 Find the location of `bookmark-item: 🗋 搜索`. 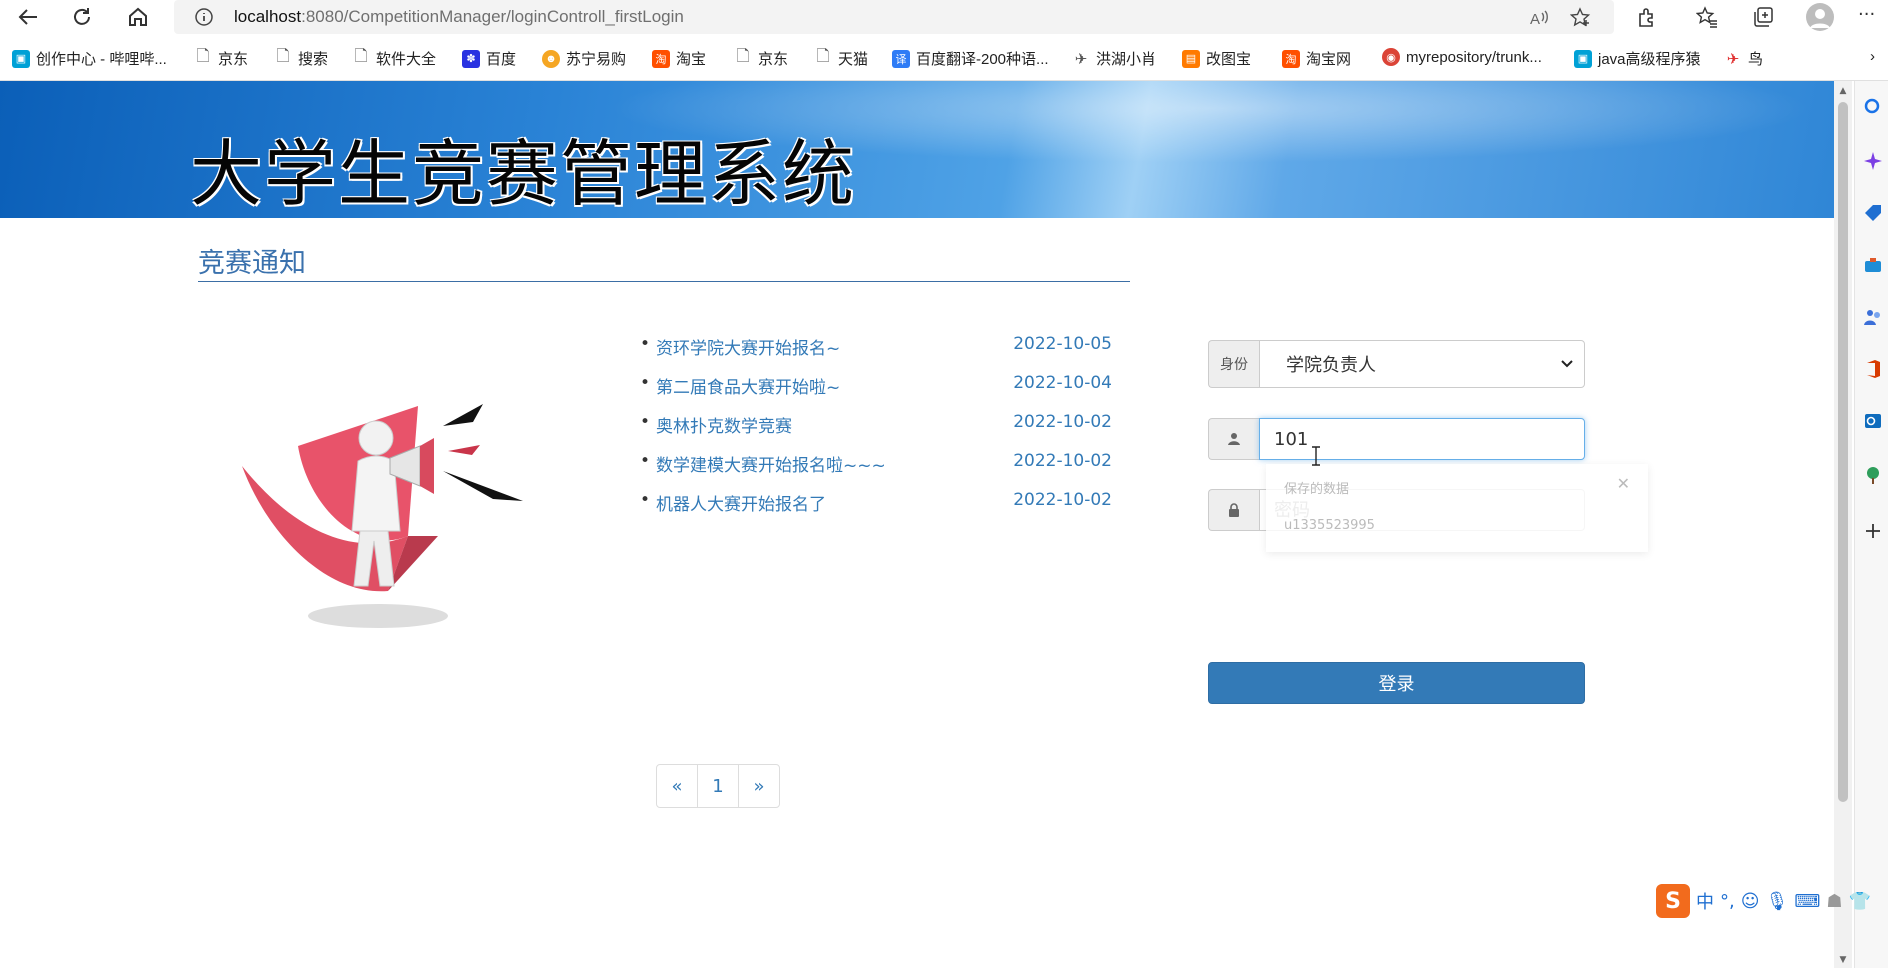

bookmark-item: 🗋 搜索 is located at coordinates (301, 58).